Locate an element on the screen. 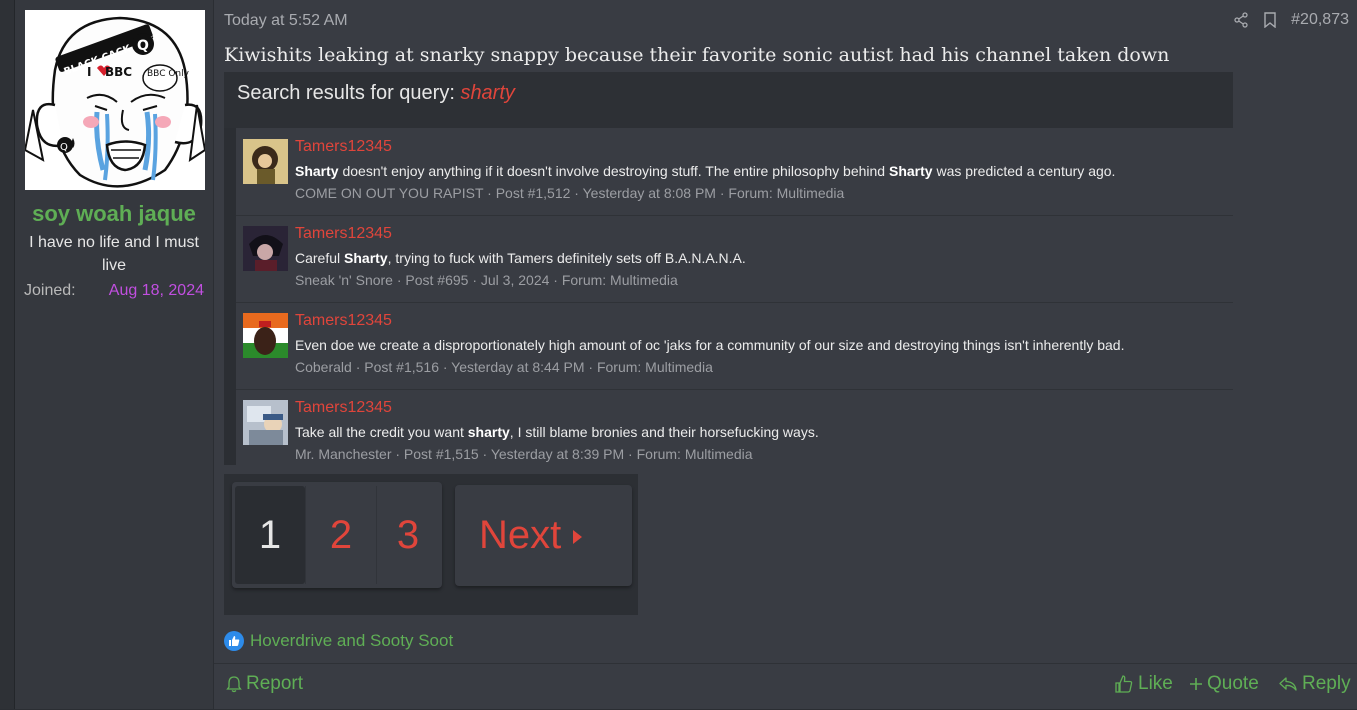  like-button: Like is located at coordinates (1143, 684).